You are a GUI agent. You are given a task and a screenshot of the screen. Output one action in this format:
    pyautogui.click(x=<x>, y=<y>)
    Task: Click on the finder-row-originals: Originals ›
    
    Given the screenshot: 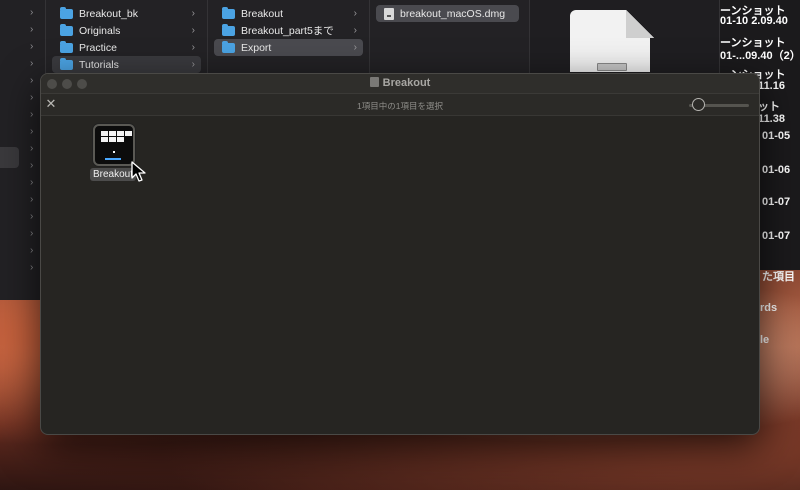 What is the action you would take?
    pyautogui.click(x=126, y=30)
    